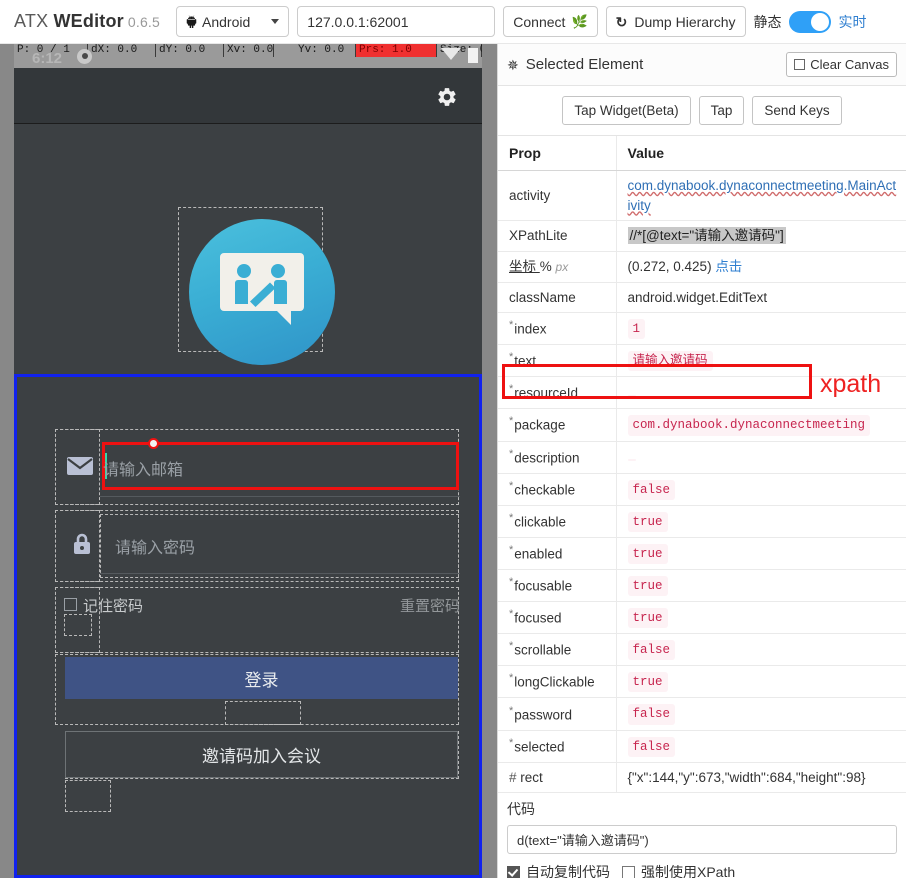  What do you see at coordinates (685, 21) in the screenshot?
I see `dump-label: Dump Hierarchy` at bounding box center [685, 21].